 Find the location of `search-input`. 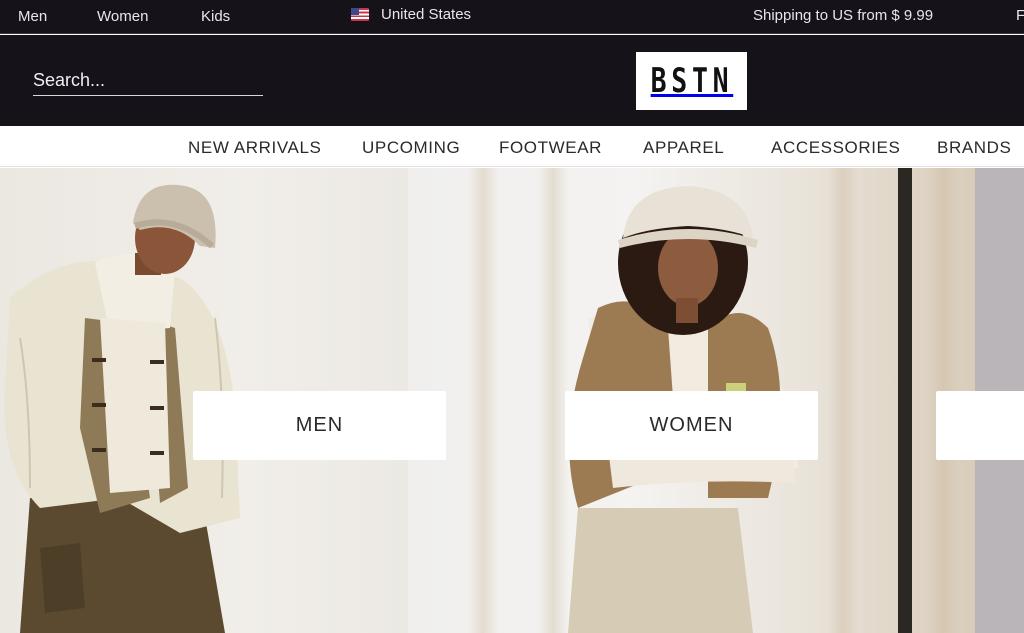

search-input is located at coordinates (148, 80).